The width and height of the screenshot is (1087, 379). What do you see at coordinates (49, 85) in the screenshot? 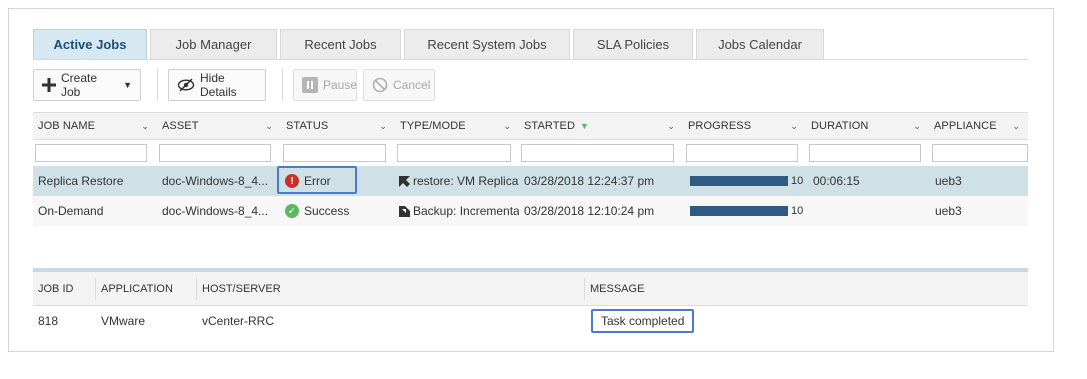
I see `plus-icon` at bounding box center [49, 85].